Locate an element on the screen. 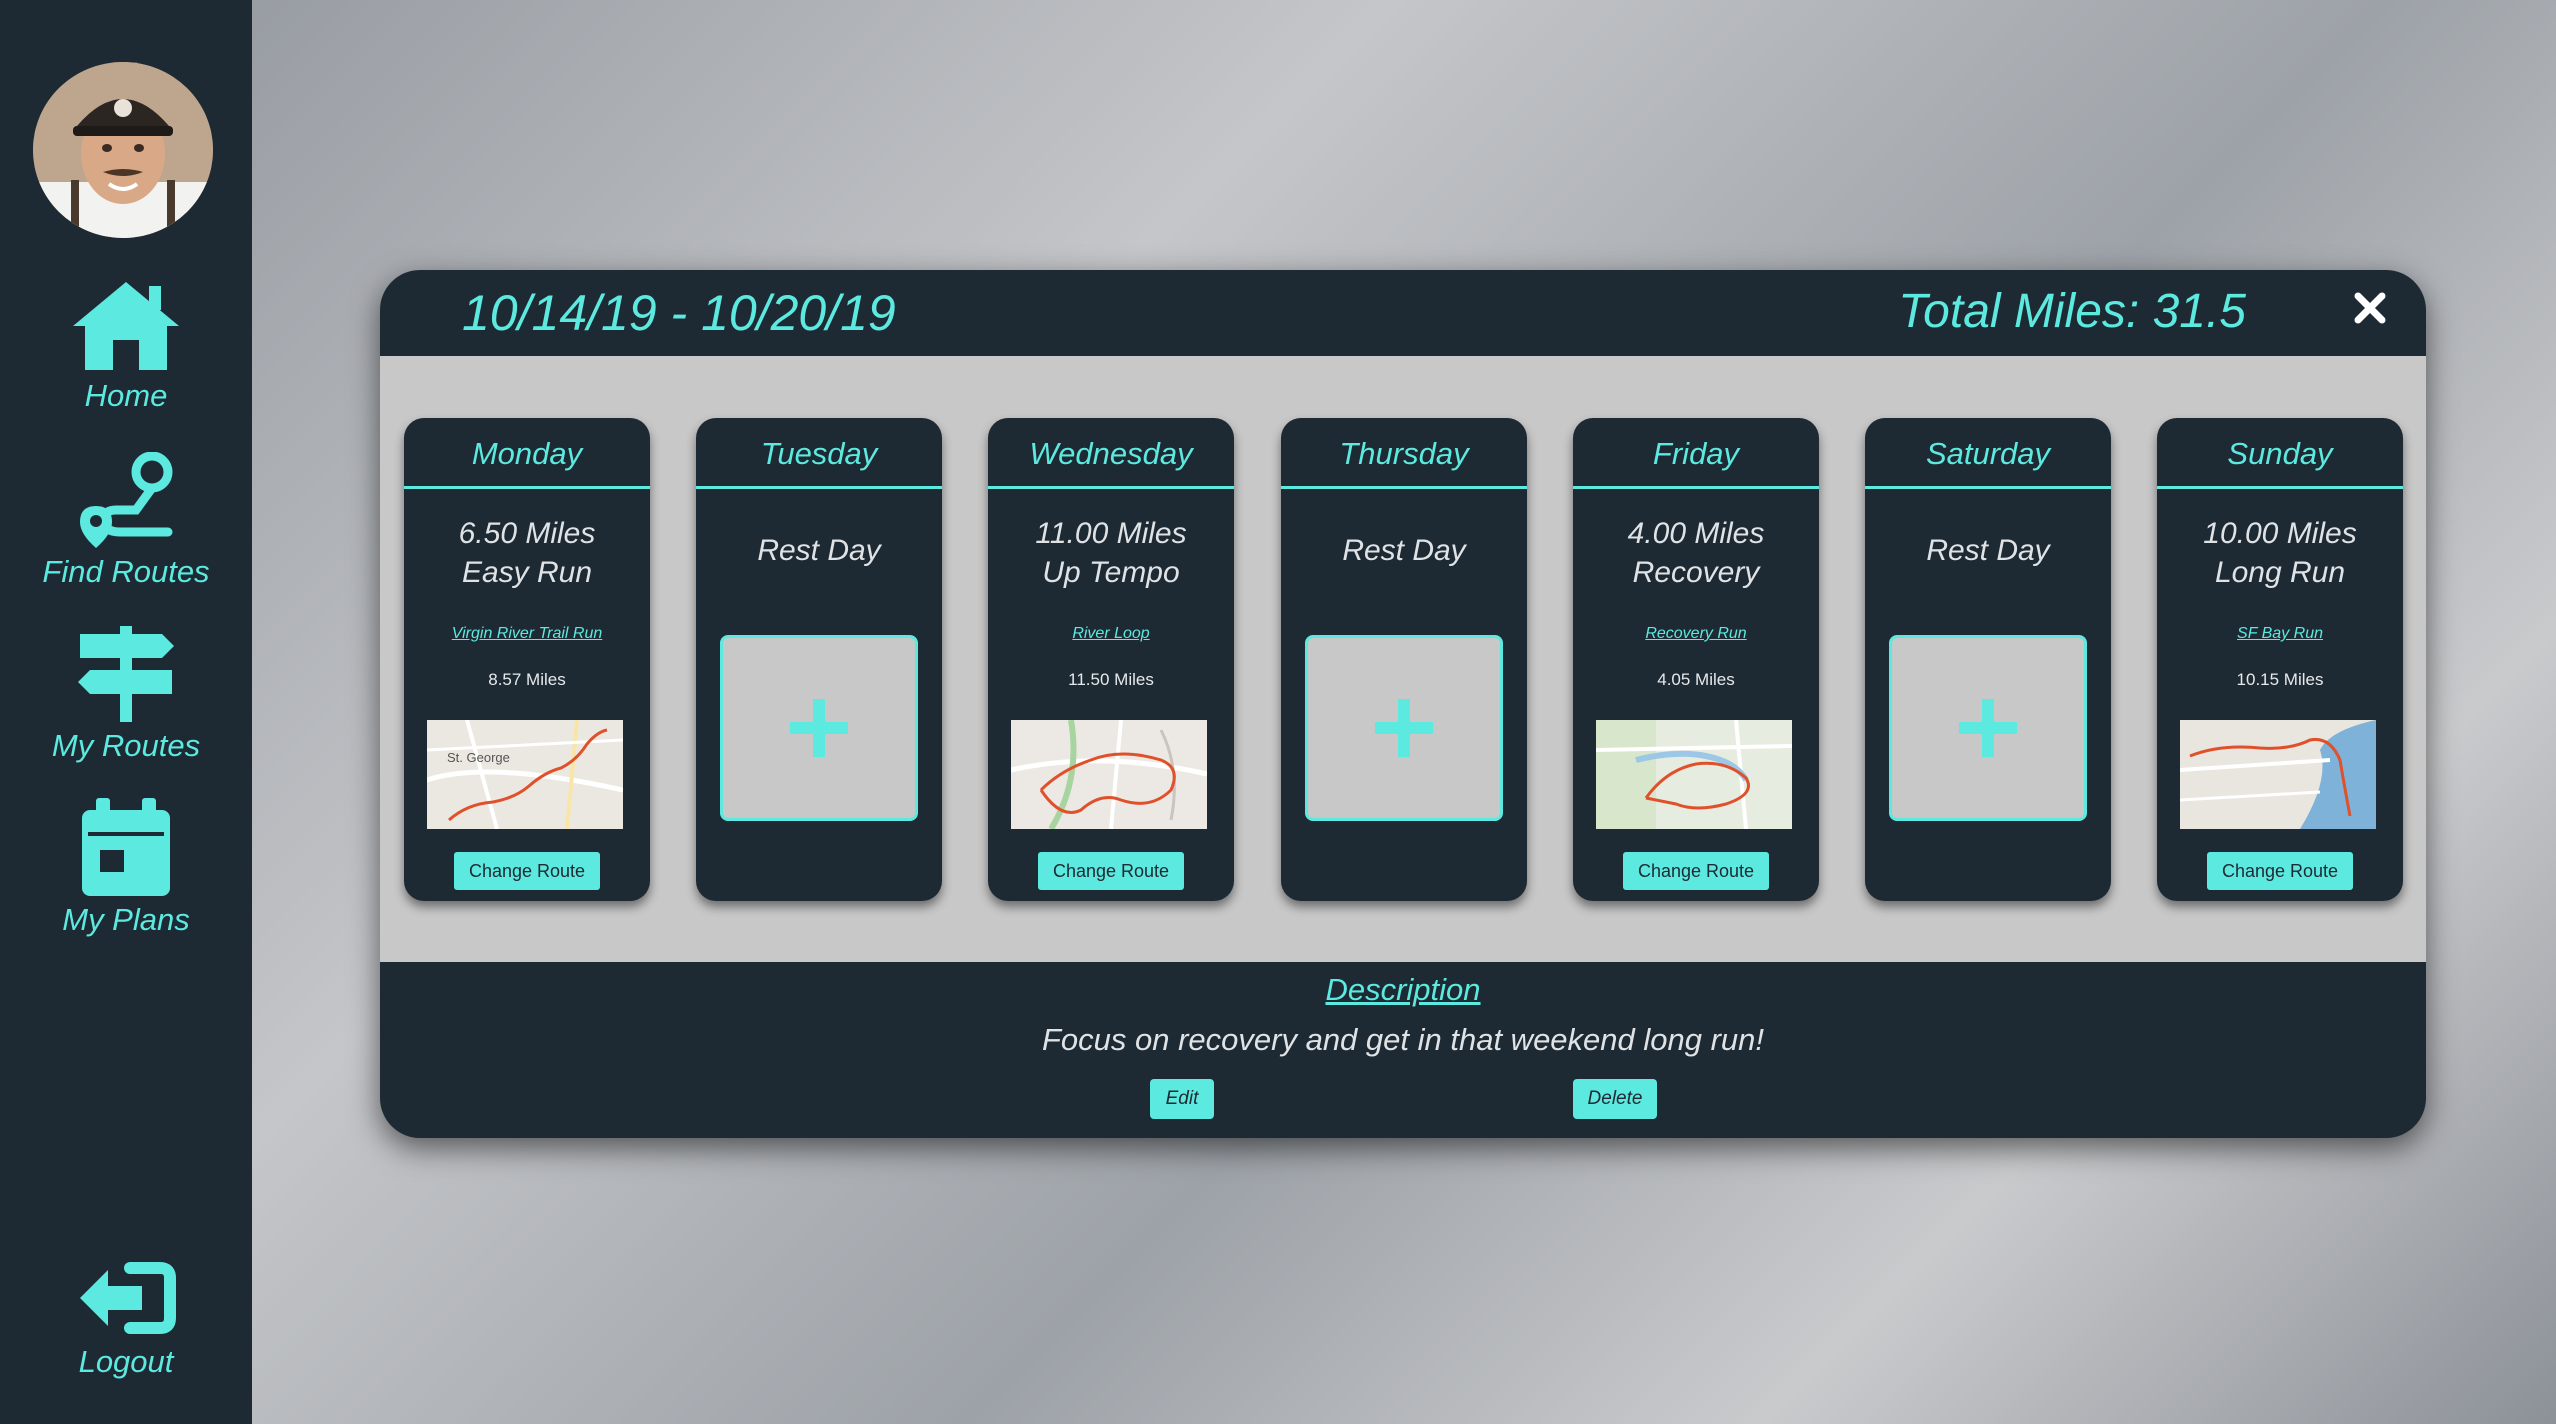  day-name: Wednesday is located at coordinates (1111, 453).